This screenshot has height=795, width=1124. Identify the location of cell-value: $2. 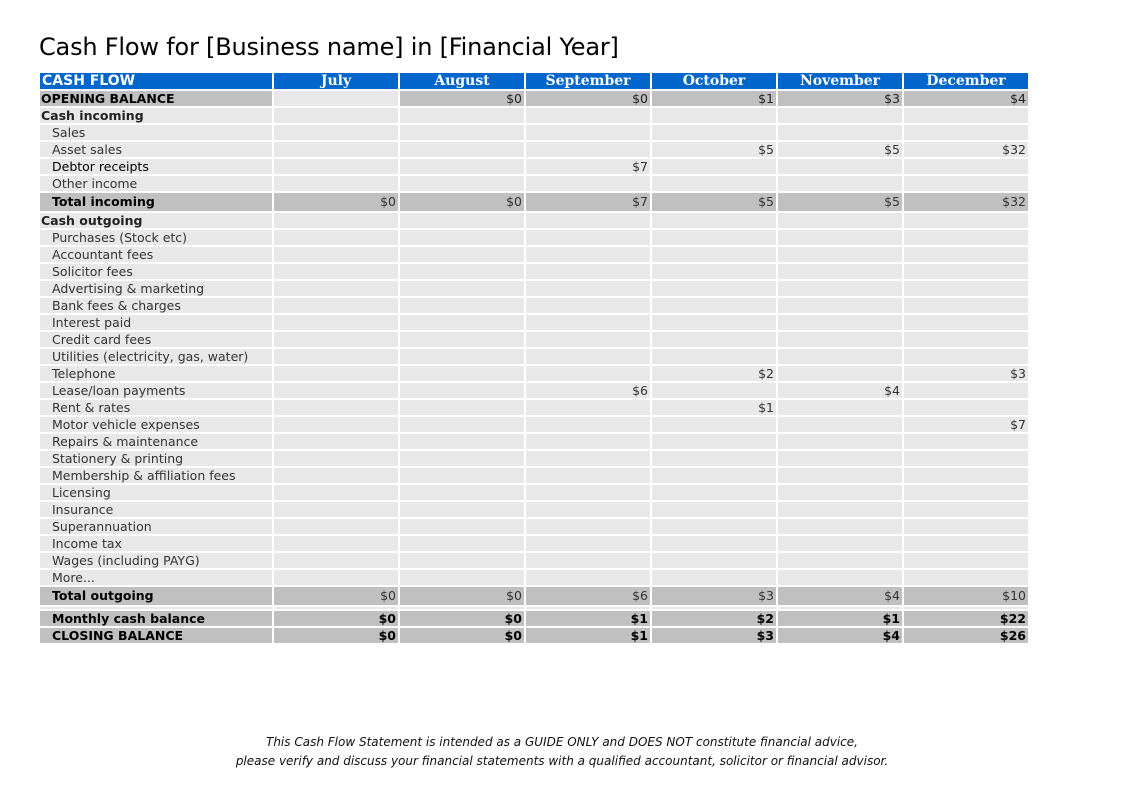
(714, 618).